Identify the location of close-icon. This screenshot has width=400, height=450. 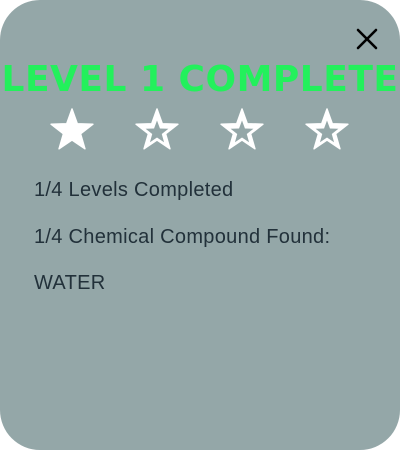
(367, 39).